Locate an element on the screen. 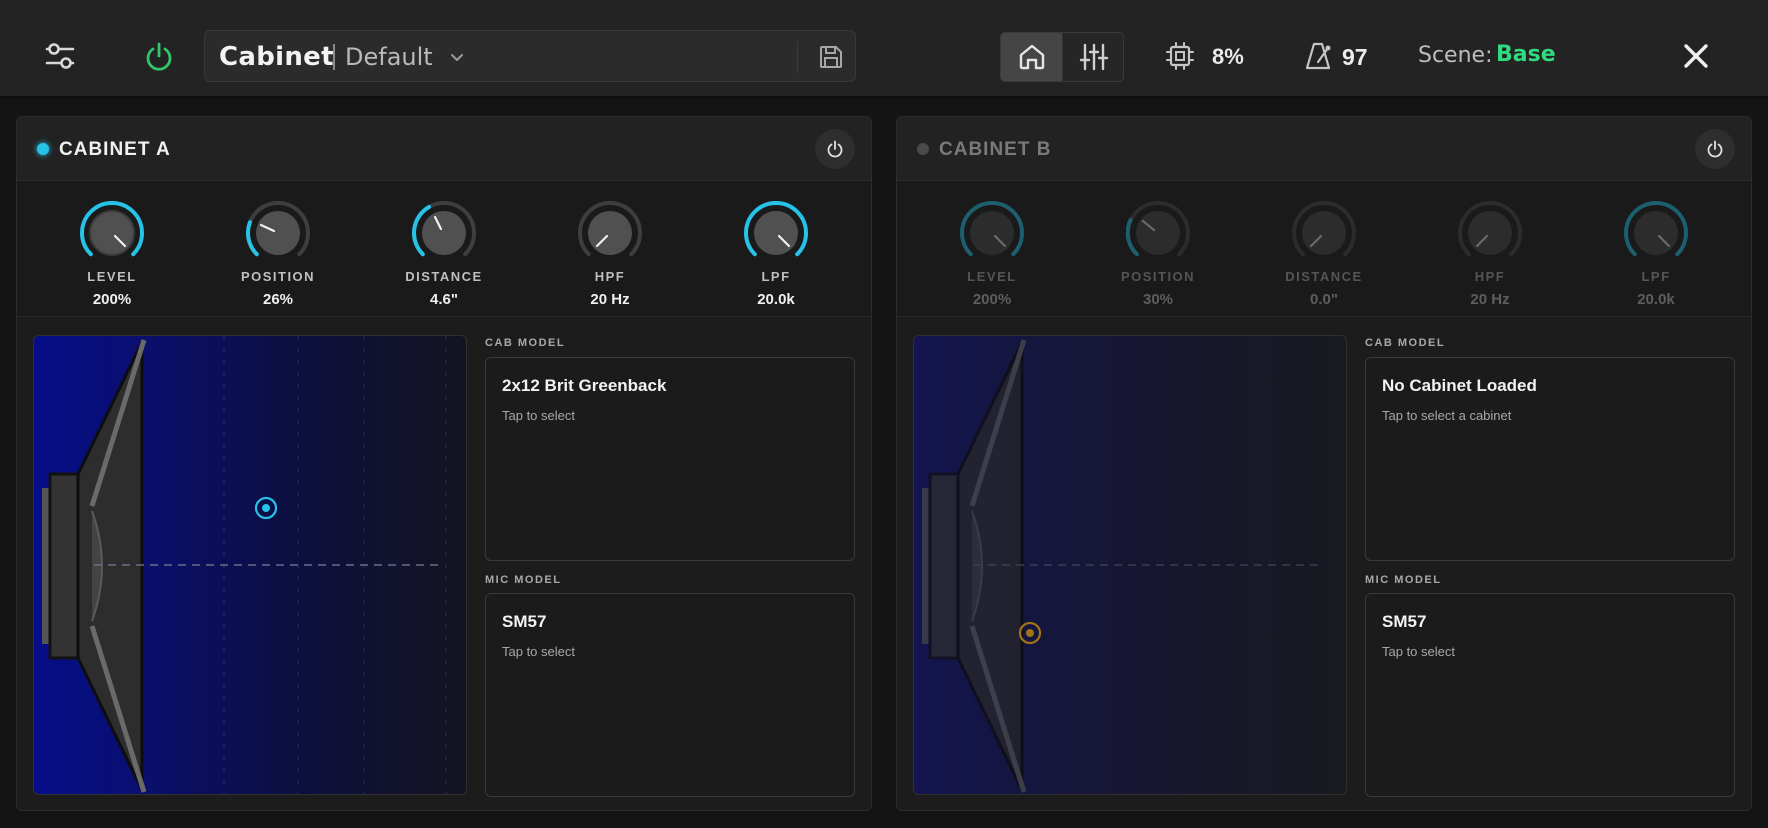  cab-model-hint: Tap to select a cabinet is located at coordinates (1447, 415).